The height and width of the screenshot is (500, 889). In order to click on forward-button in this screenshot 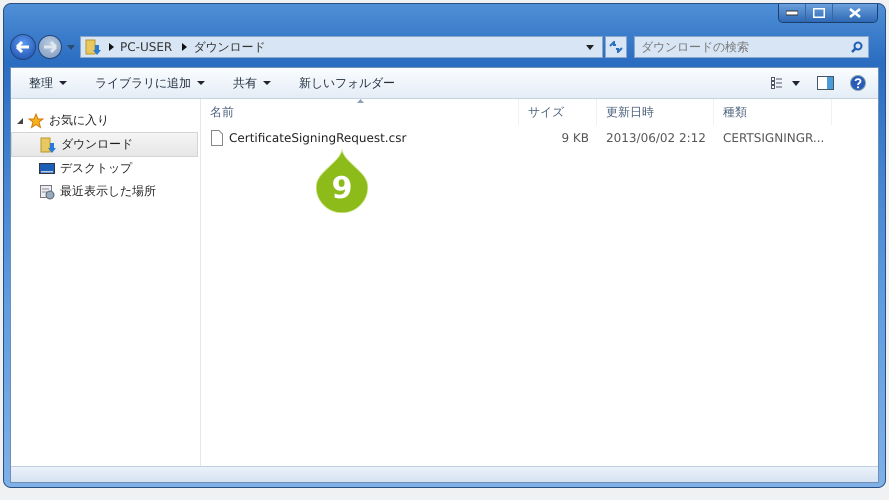, I will do `click(50, 47)`.